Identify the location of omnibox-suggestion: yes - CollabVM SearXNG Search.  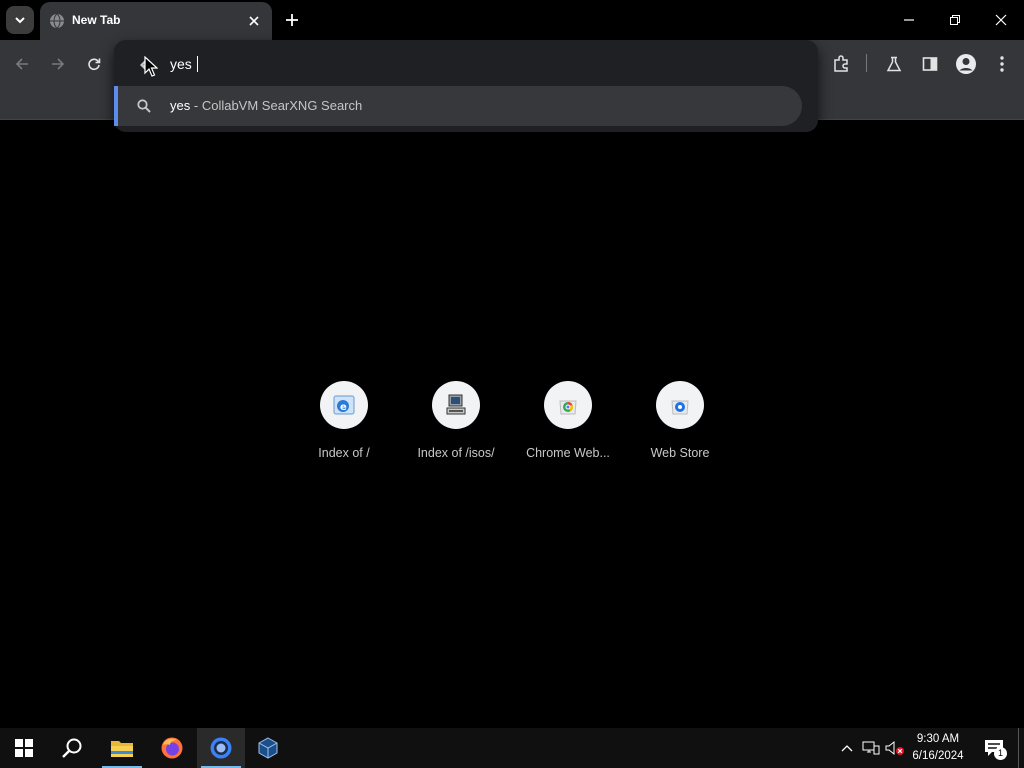
(458, 106).